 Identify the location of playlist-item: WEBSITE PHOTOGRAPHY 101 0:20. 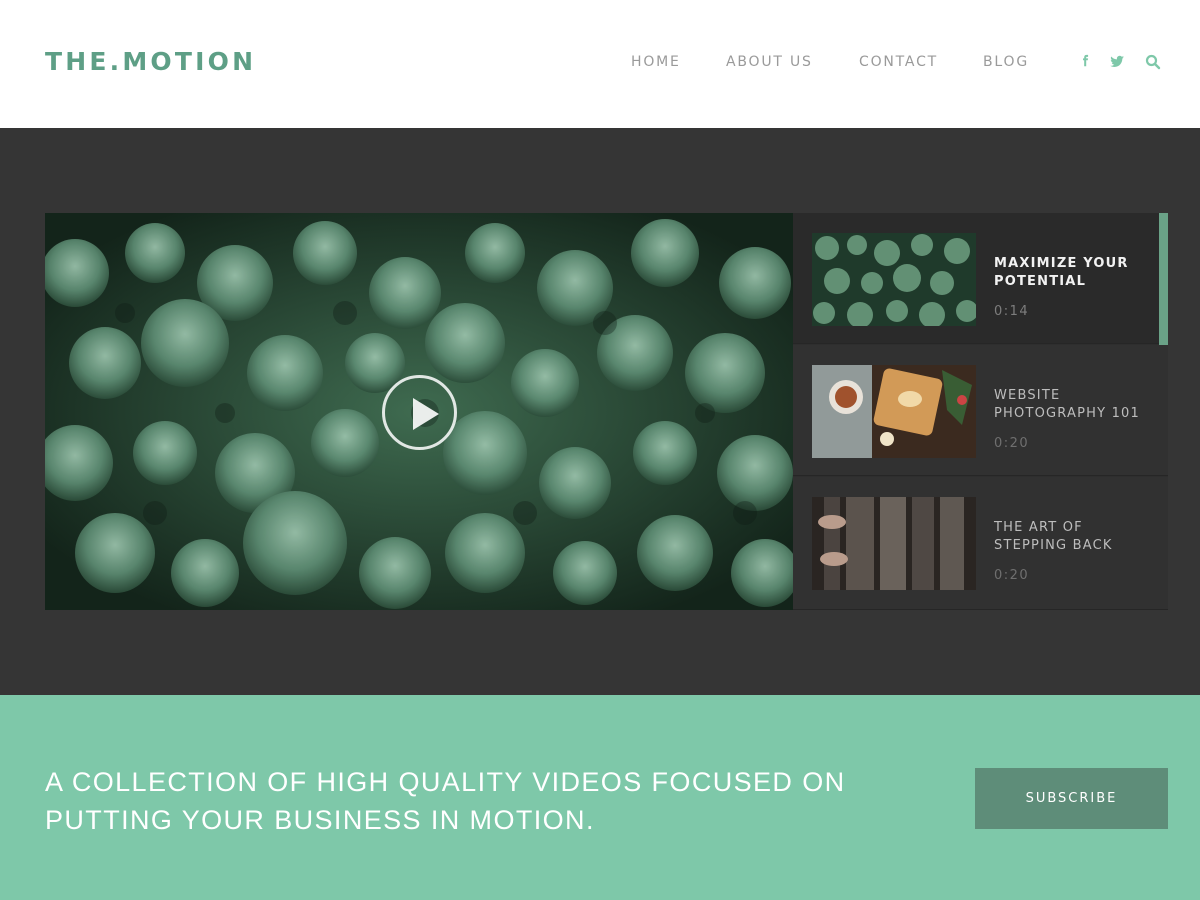
(980, 410).